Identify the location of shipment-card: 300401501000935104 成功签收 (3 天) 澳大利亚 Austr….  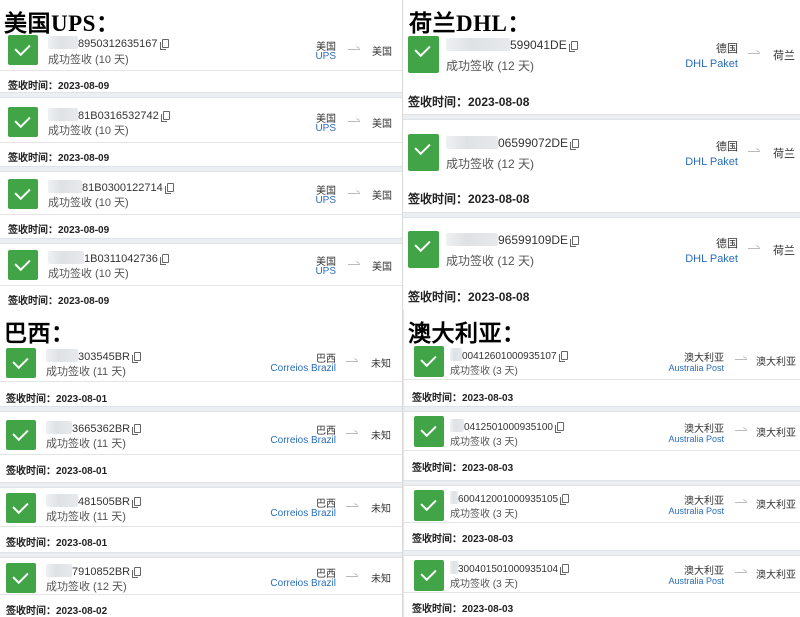
(602, 586).